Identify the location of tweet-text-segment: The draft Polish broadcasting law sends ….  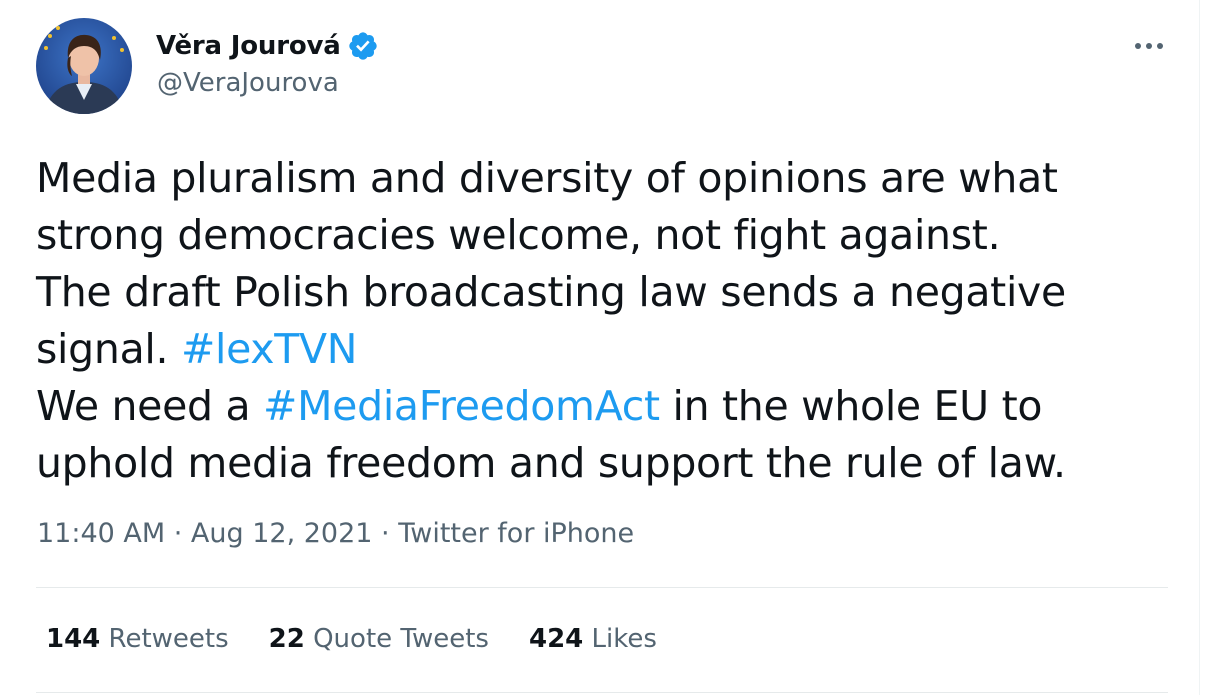
(551, 292).